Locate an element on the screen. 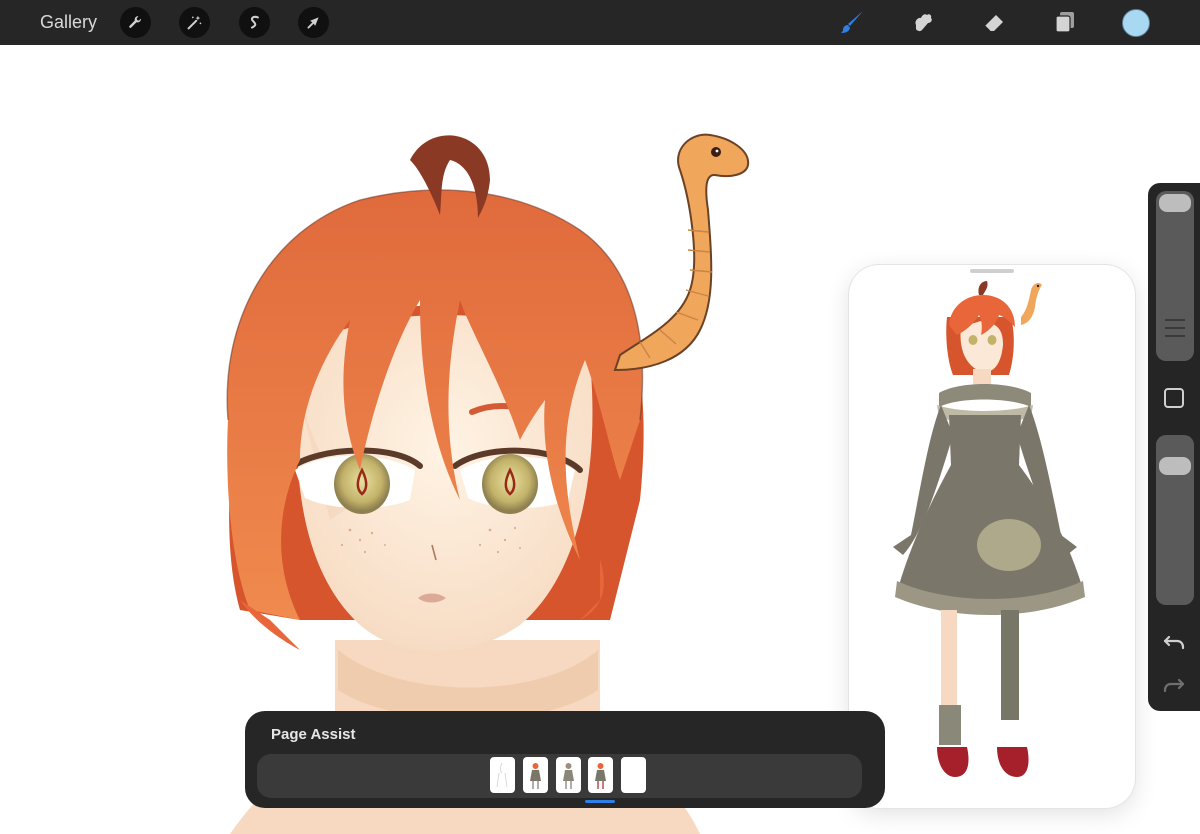 The width and height of the screenshot is (1200, 834). brush-size-slider is located at coordinates (1175, 276).